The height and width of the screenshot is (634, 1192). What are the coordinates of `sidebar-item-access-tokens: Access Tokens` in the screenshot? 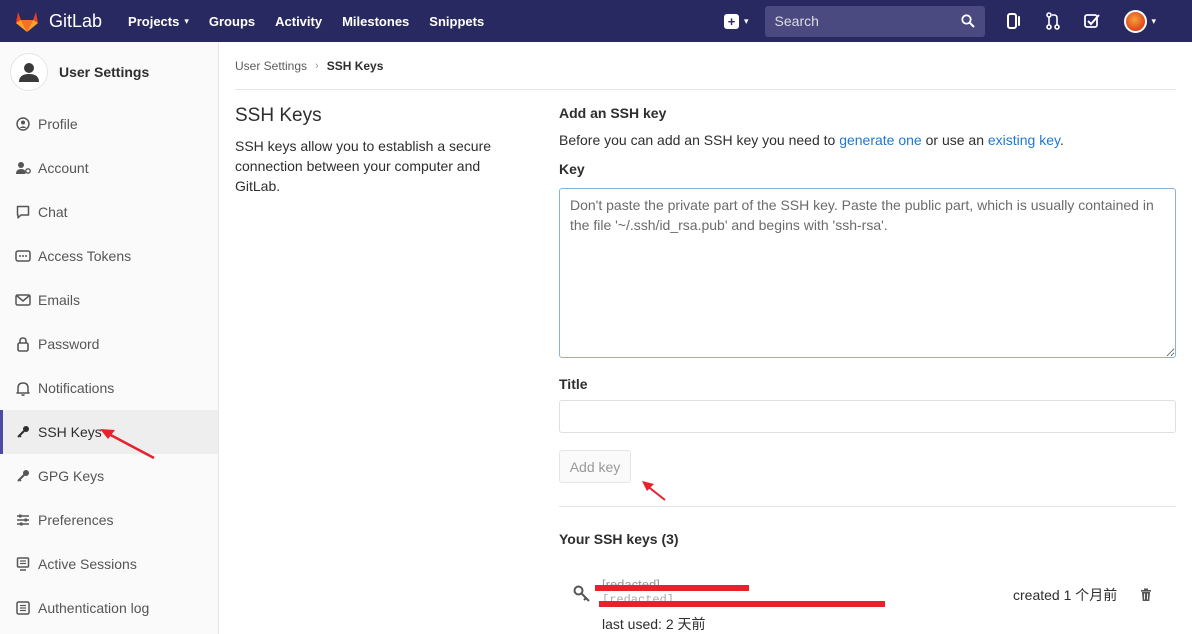 It's located at (109, 256).